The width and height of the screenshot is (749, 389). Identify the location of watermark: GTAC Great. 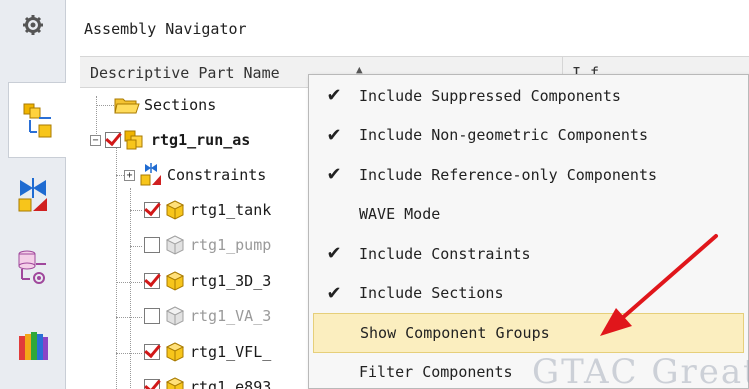
(640, 370).